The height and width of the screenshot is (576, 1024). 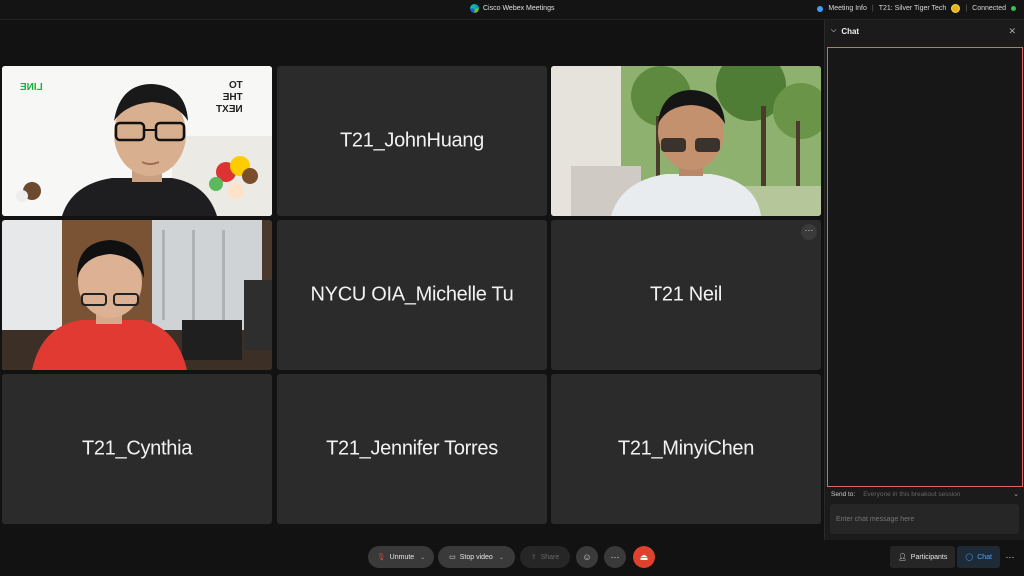 I want to click on participant-name: T21_JohnHuang, so click(x=412, y=140).